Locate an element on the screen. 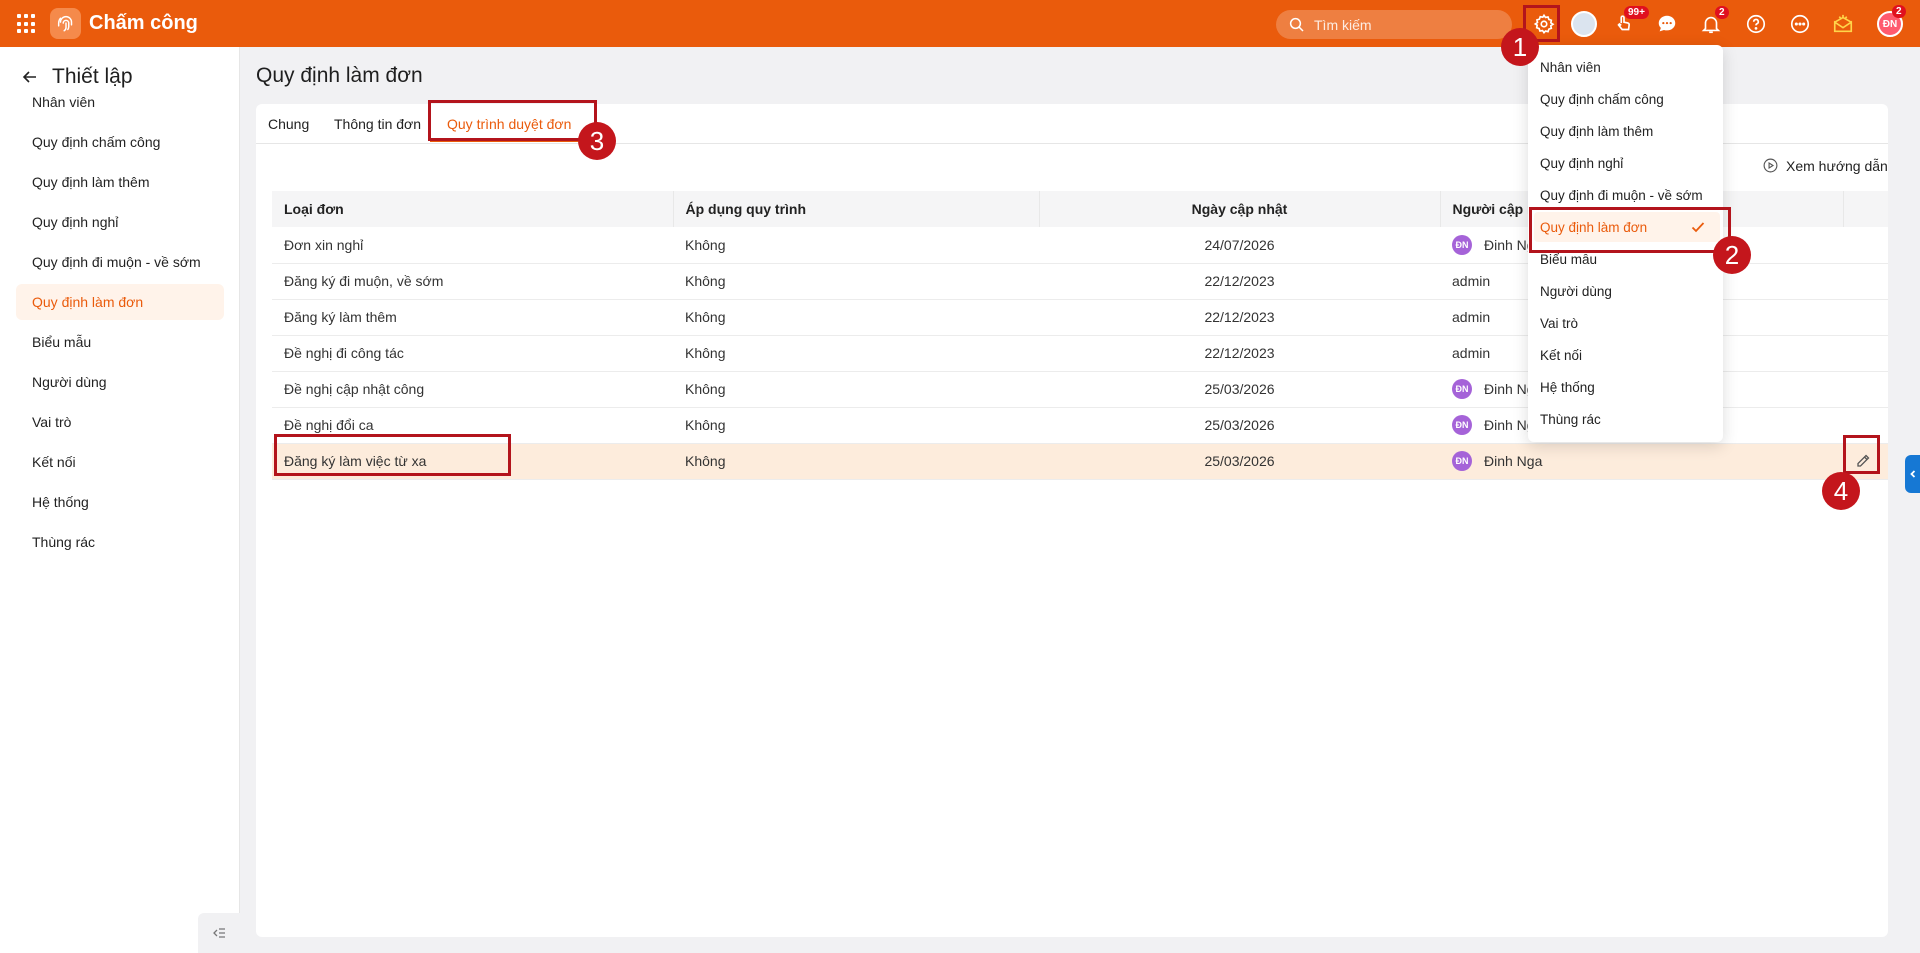  sidebar-item-nguoi-dung: Người dùng is located at coordinates (120, 382).